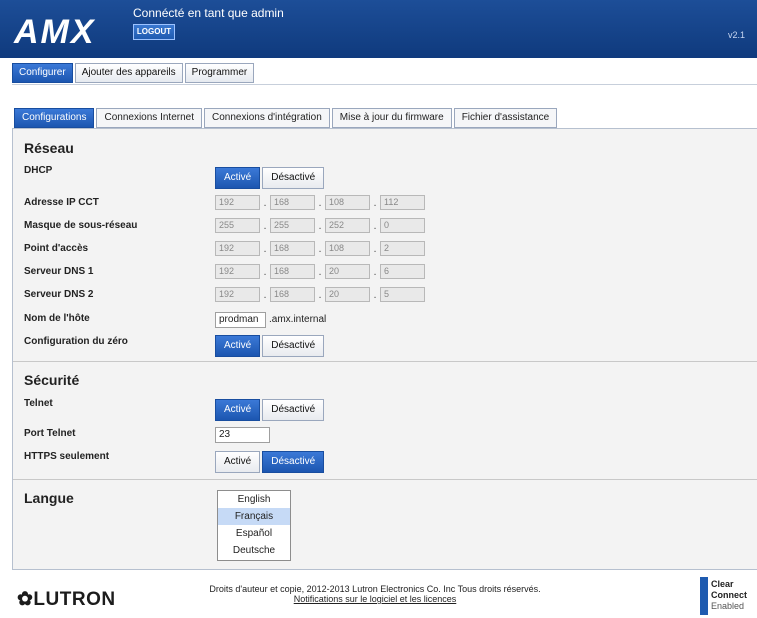 This screenshot has height=618, width=757. I want to click on gateway-octet-1: 192, so click(237, 248).